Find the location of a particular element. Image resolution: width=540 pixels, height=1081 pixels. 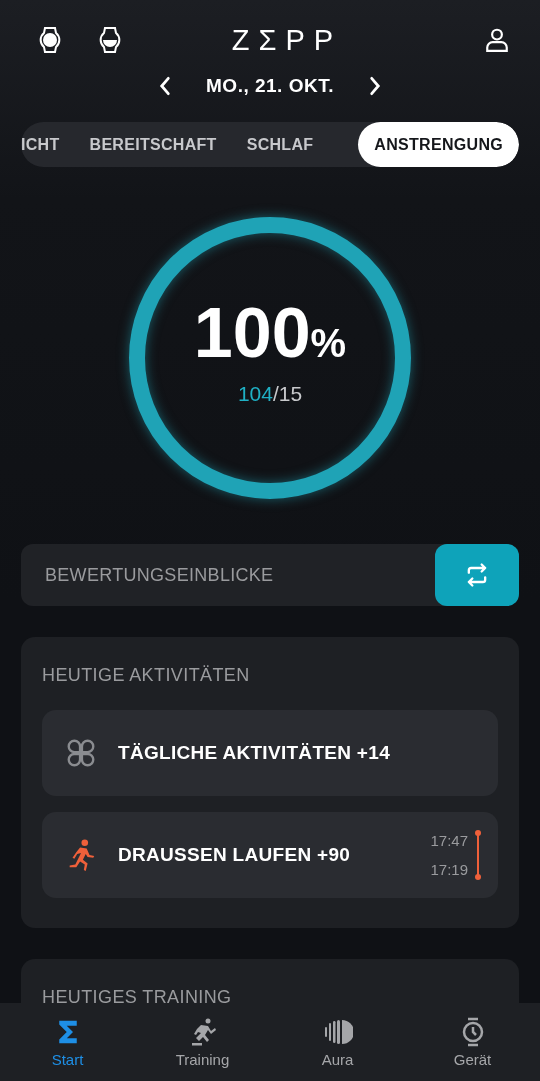

switch-button is located at coordinates (477, 575).